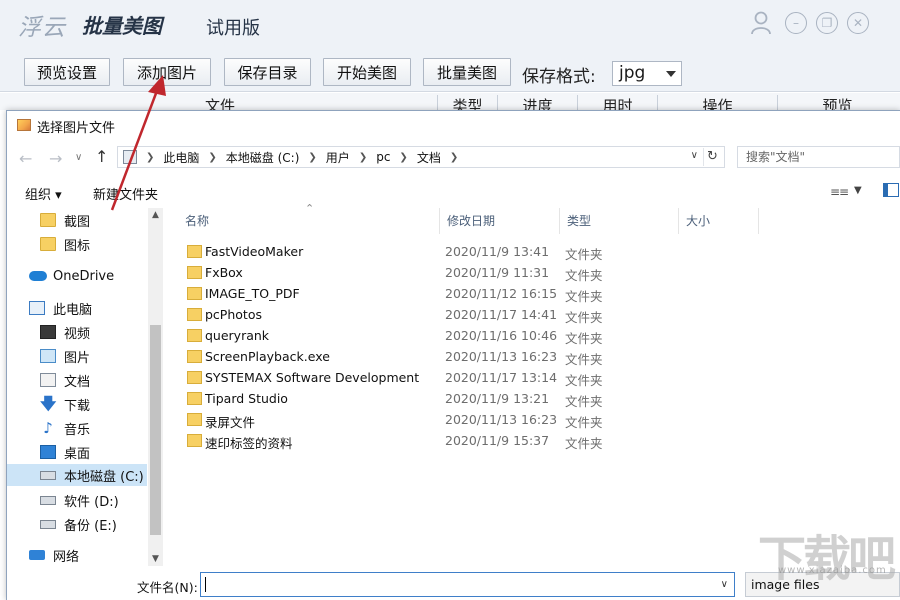 This screenshot has height=600, width=900. I want to click on minimize-icon: –, so click(796, 23).